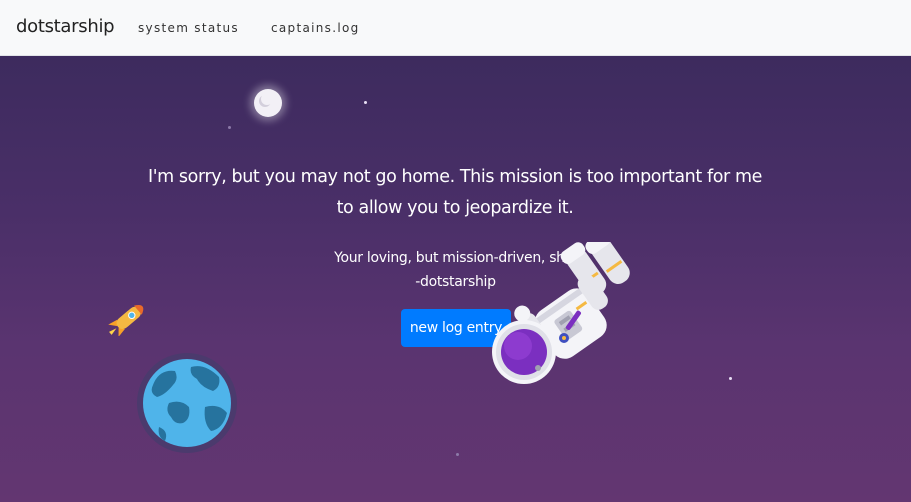  Describe the element at coordinates (65, 26) in the screenshot. I see `brand-link: dotstarship` at that location.